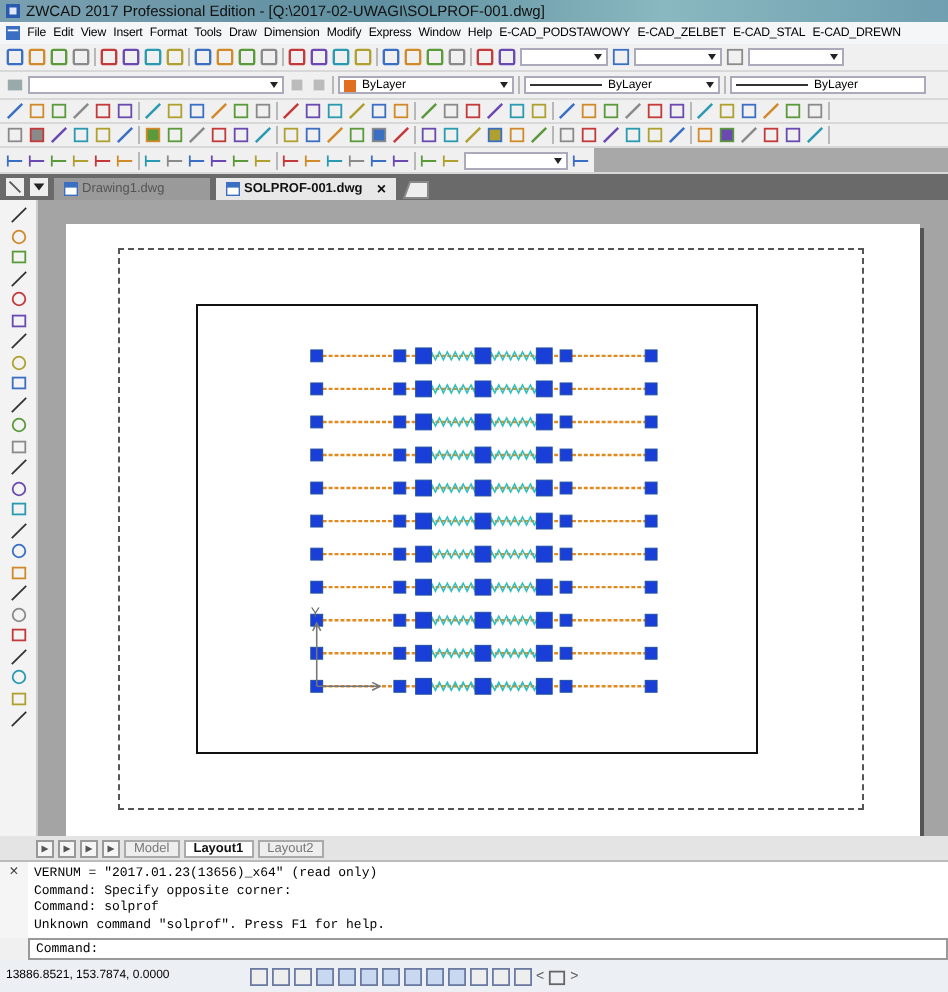  What do you see at coordinates (350, 85) in the screenshot?
I see `color-swatch-icon` at bounding box center [350, 85].